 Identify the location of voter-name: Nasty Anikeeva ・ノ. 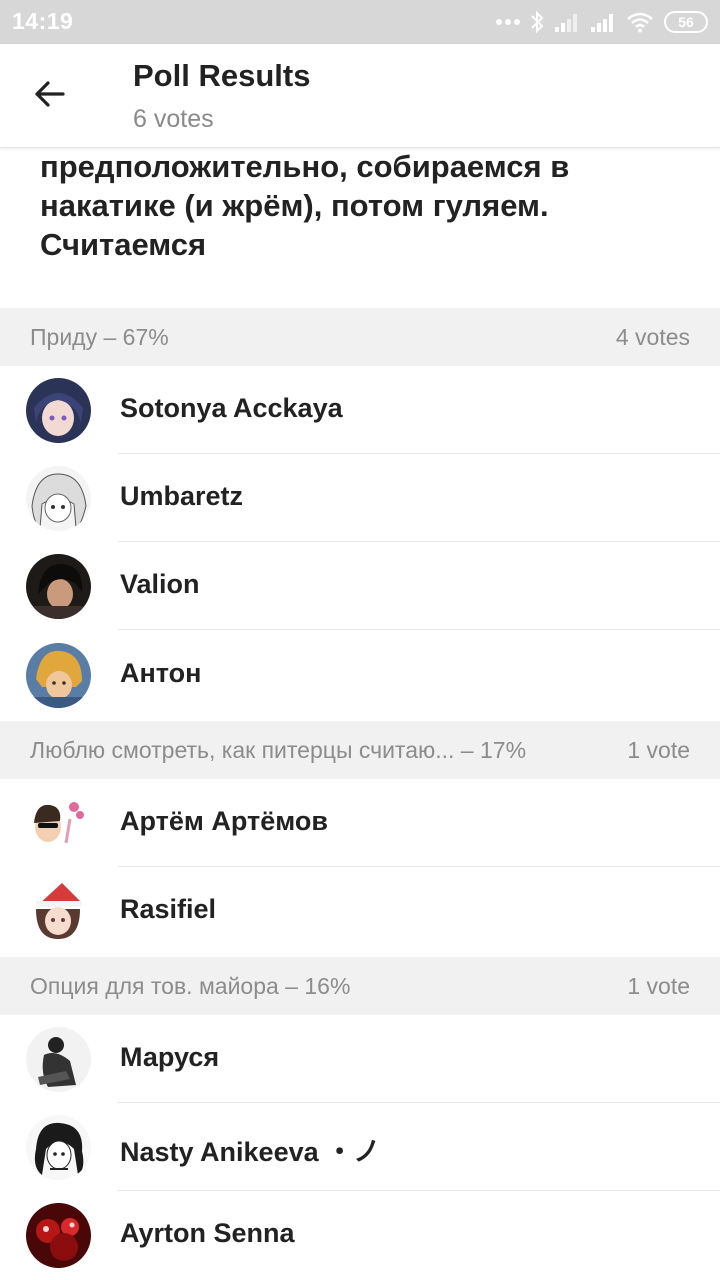
(250, 1152).